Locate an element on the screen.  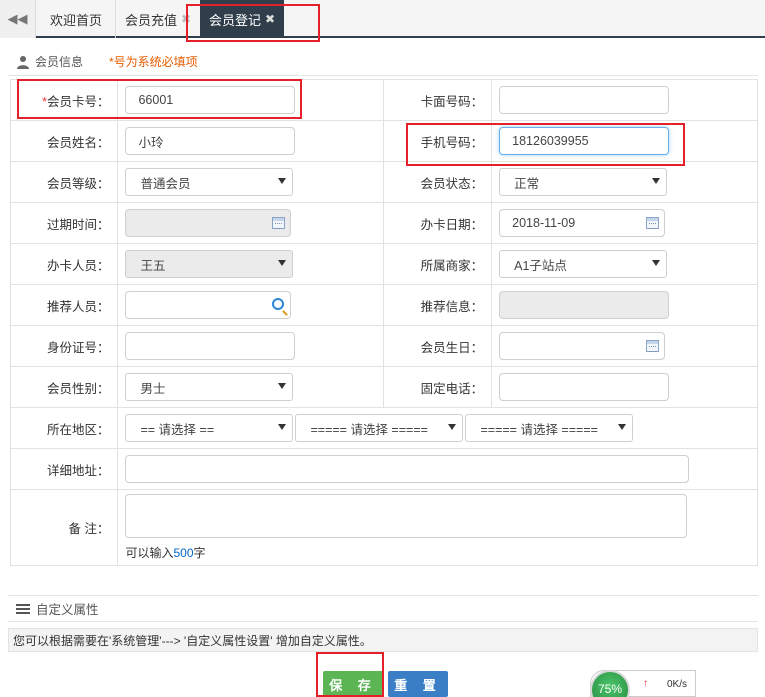
tab-bar: ◀◀ 欢迎首页 会员充值 ✖ 会员登记 ✖ is located at coordinates (382, 19).